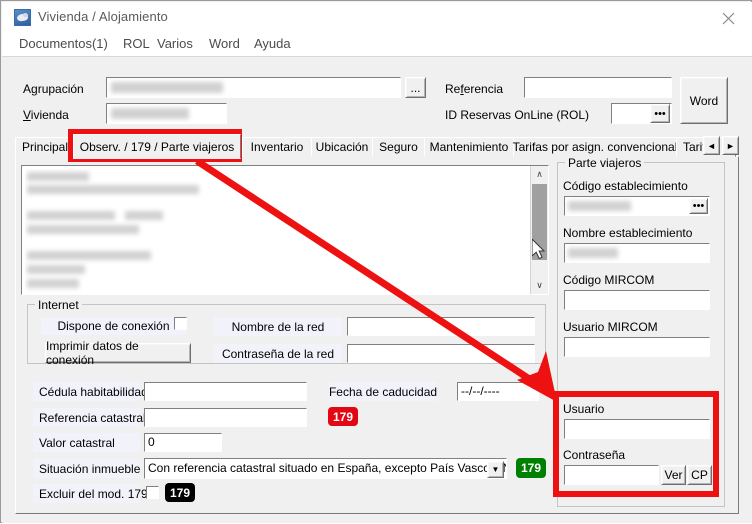  What do you see at coordinates (22, 17) in the screenshot?
I see `app-icon` at bounding box center [22, 17].